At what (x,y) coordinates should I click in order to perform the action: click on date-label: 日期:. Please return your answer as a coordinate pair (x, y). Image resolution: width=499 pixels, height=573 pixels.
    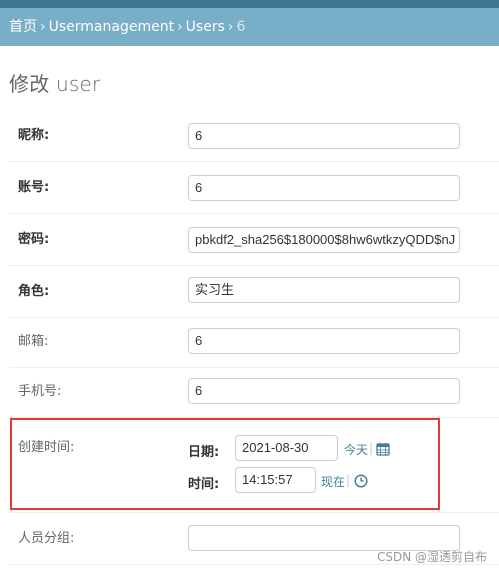
    Looking at the image, I should click on (204, 452).